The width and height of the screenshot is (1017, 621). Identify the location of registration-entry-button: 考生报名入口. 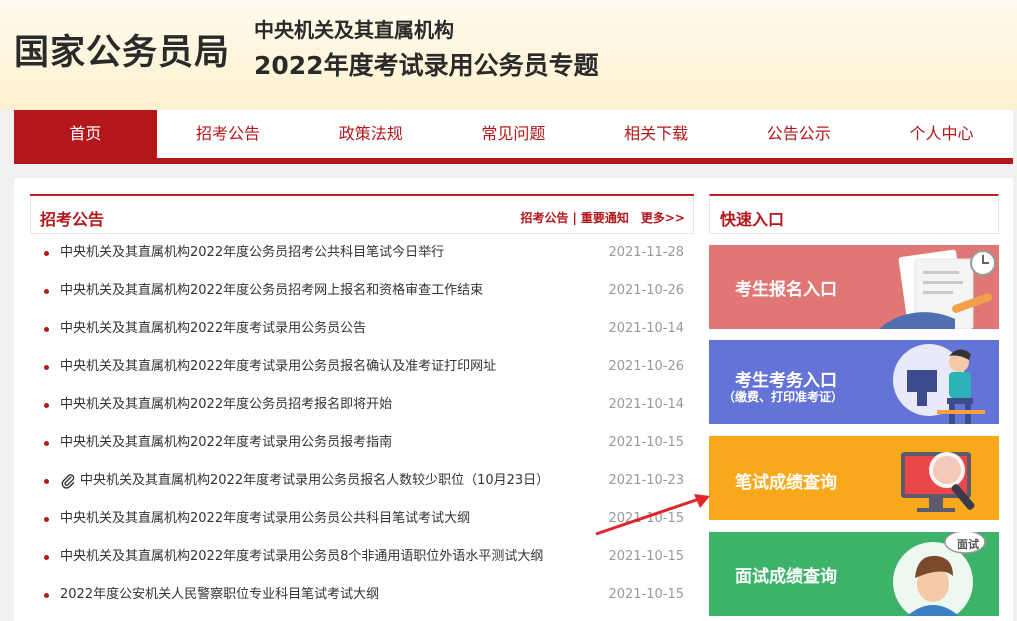
(854, 287).